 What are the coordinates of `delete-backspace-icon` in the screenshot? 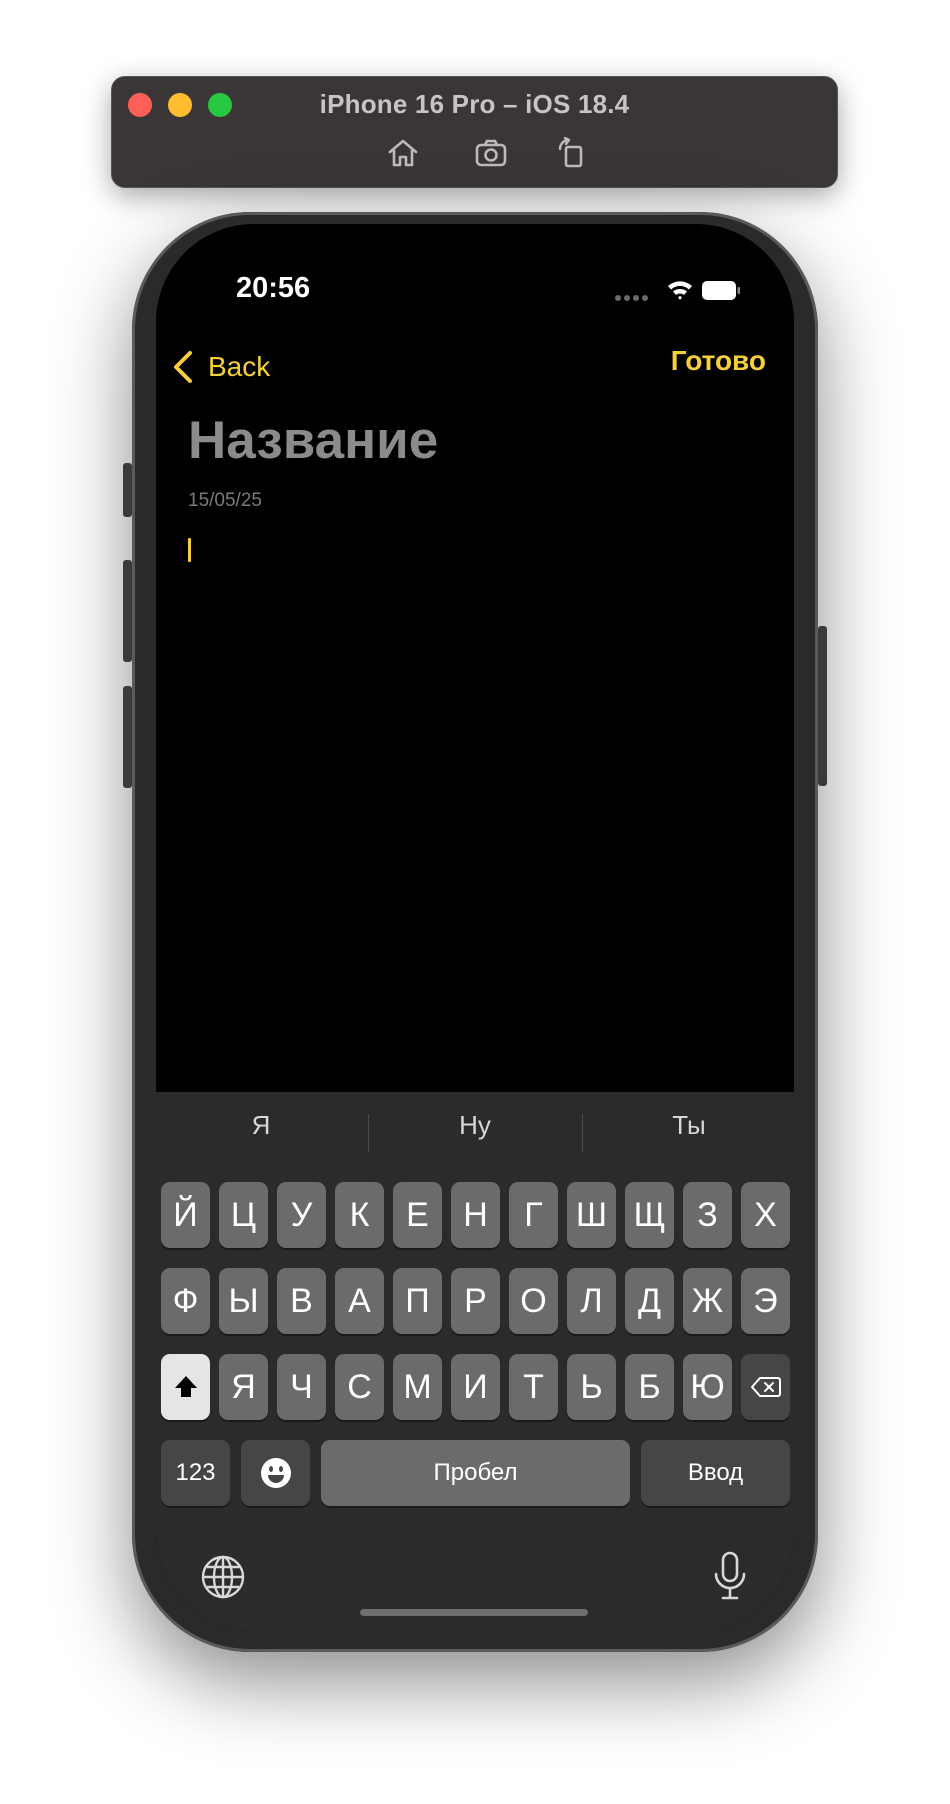 It's located at (765, 1387).